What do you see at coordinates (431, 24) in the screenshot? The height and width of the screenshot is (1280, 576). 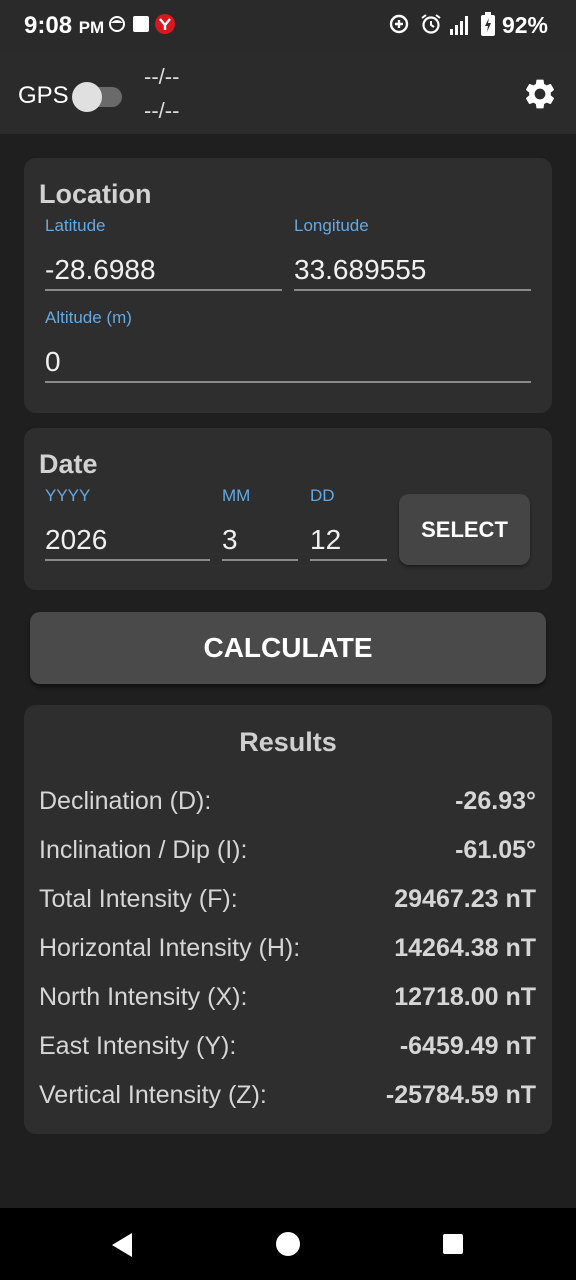 I see `alarm-icon` at bounding box center [431, 24].